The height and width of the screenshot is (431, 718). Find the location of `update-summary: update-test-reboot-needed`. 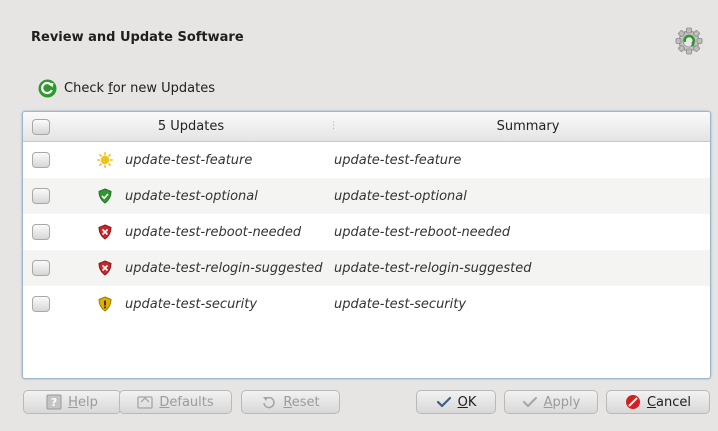

update-summary: update-test-reboot-needed is located at coordinates (422, 232).